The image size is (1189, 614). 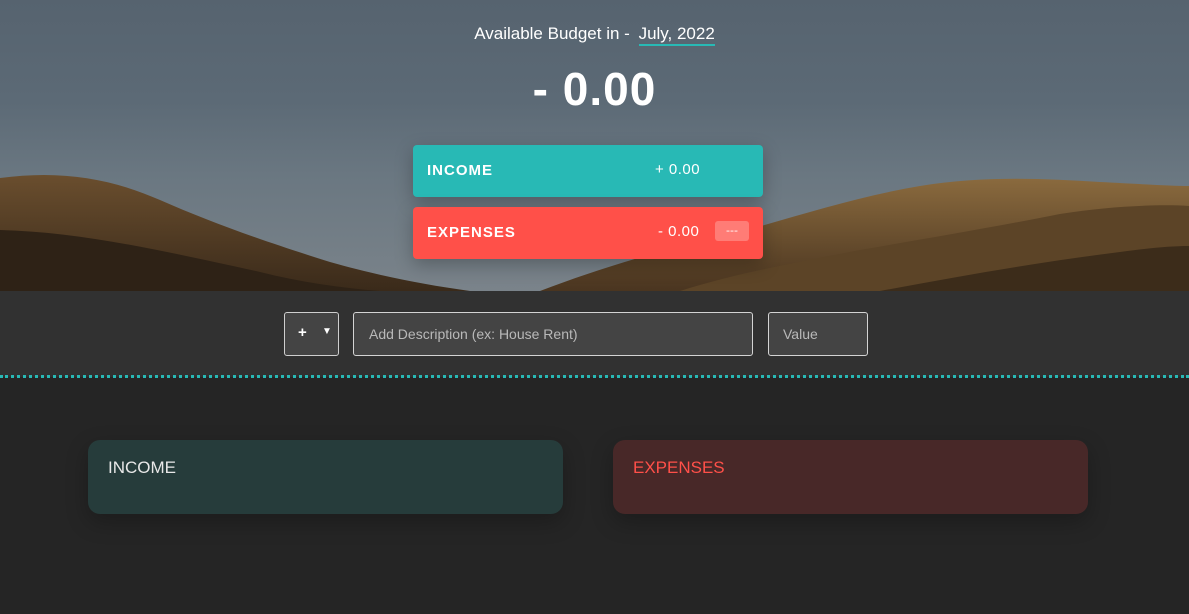 I want to click on income-summary-label: Income, so click(x=460, y=170).